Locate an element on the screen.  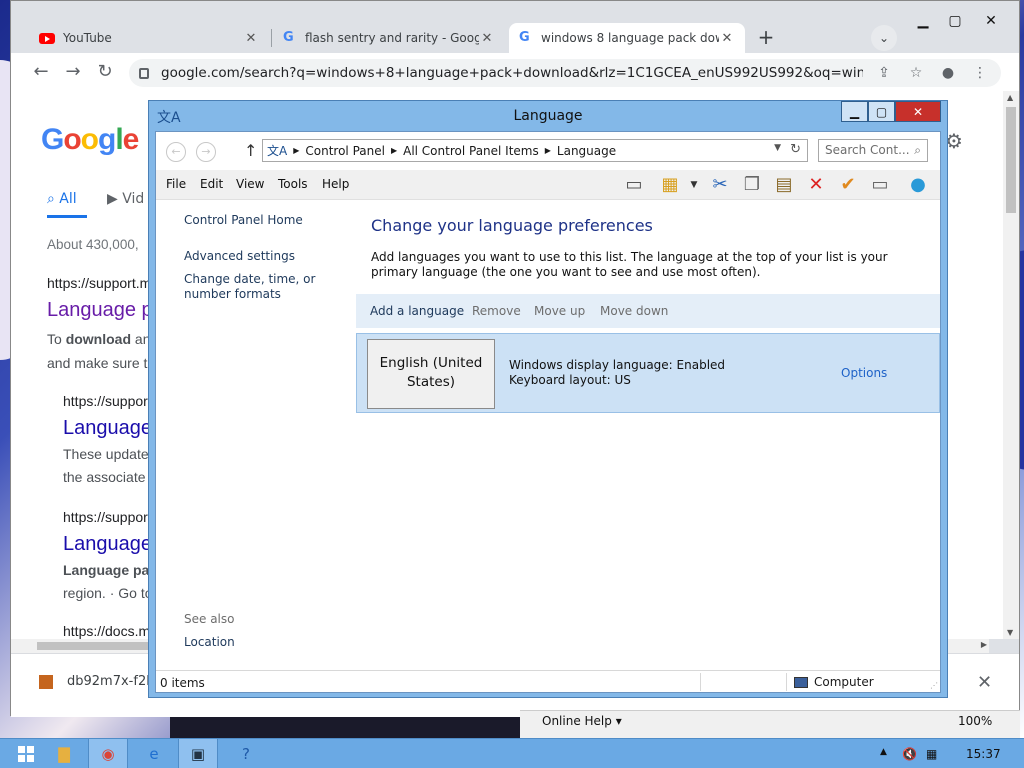
result-snippet: To download and is located at coordinates (102, 339).